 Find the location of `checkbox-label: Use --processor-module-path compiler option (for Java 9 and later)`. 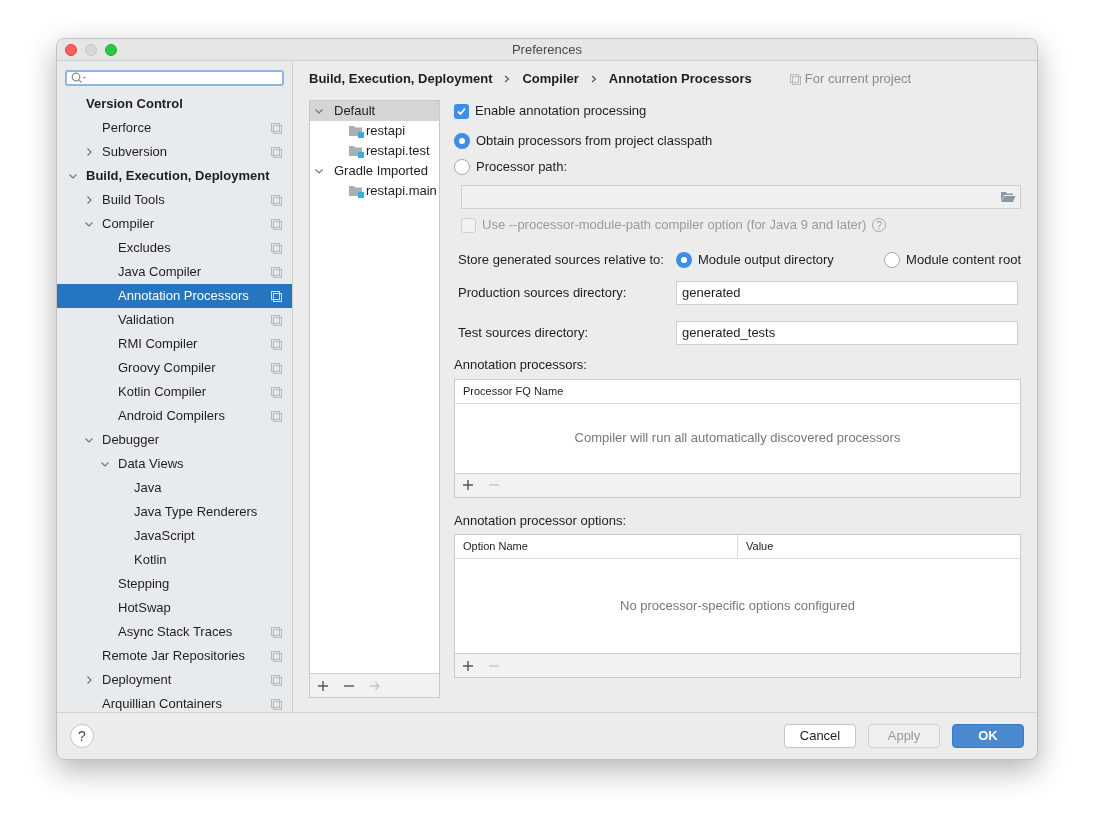

checkbox-label: Use --processor-module-path compiler option (for Java 9 and later) is located at coordinates (674, 225).